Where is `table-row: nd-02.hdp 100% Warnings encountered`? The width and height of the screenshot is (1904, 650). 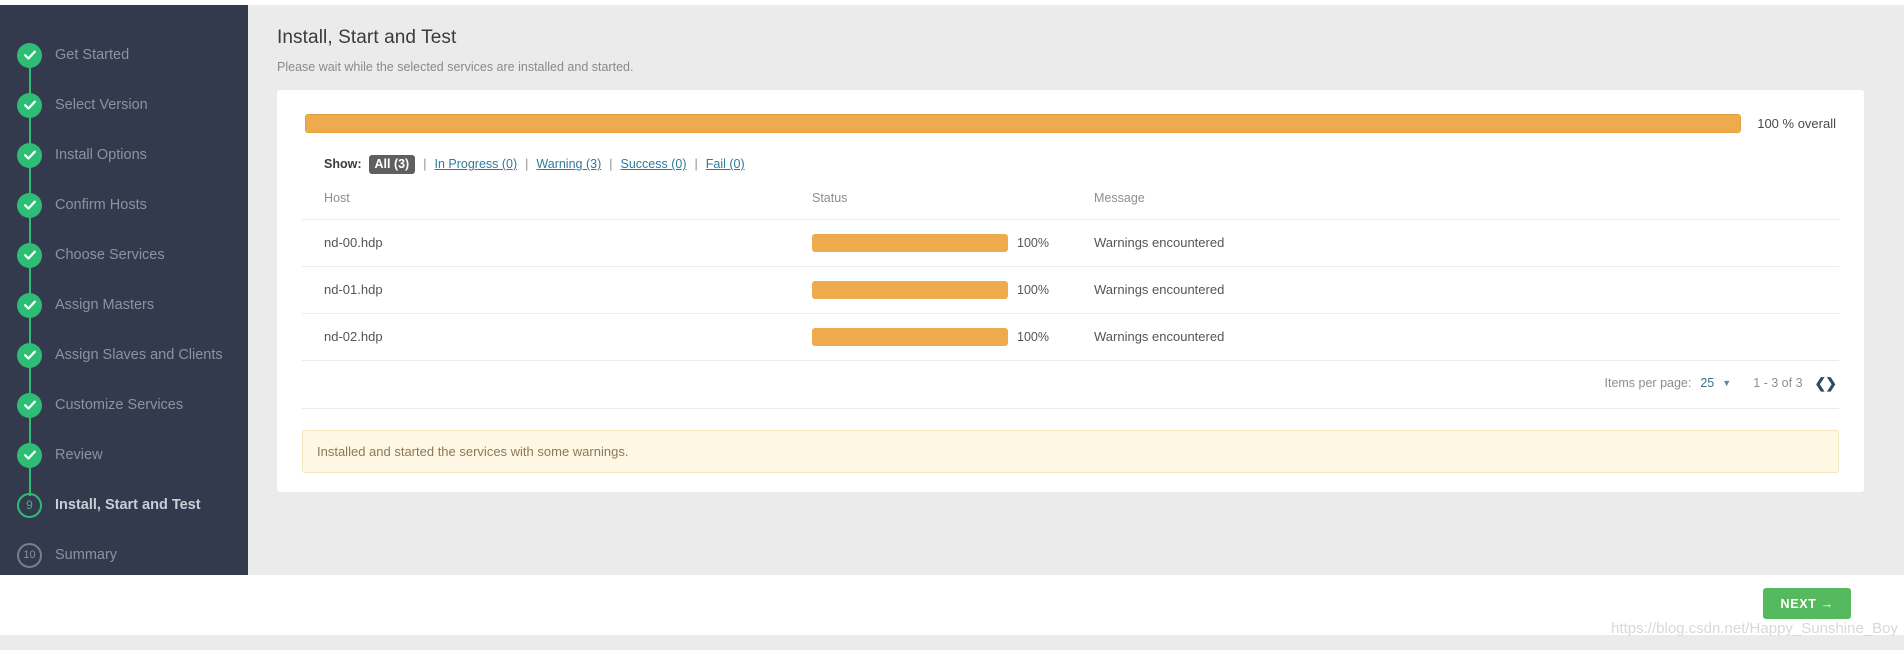 table-row: nd-02.hdp 100% Warnings encountered is located at coordinates (1070, 337).